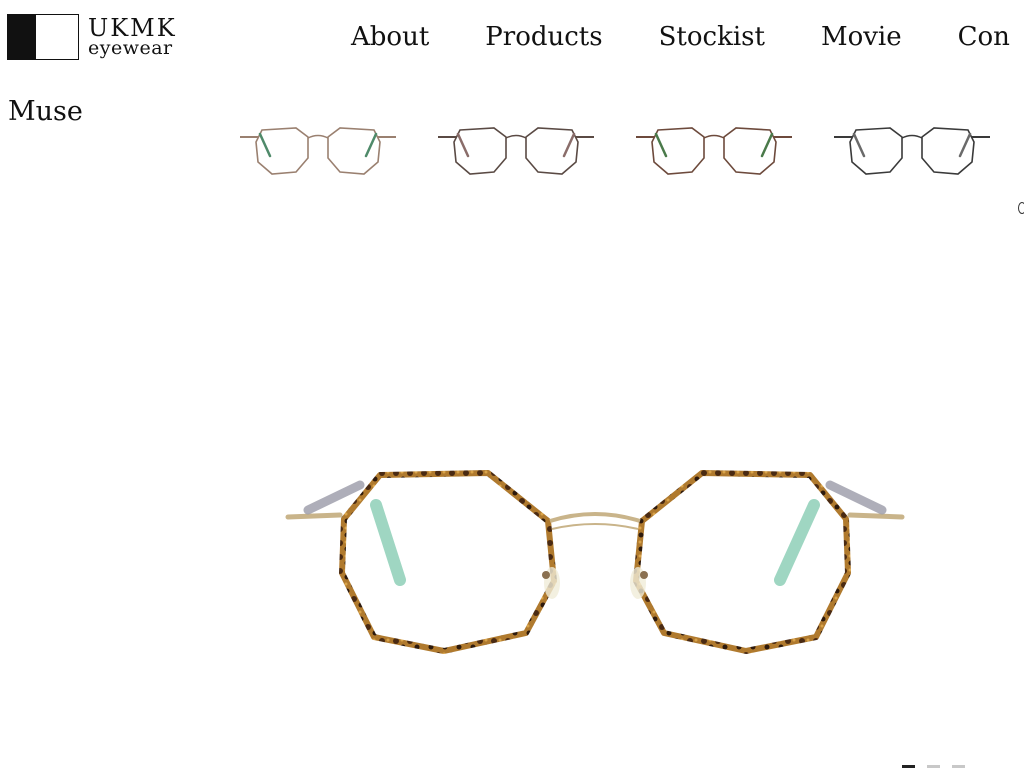 Image resolution: width=1024 pixels, height=769 pixels. What do you see at coordinates (543, 37) in the screenshot?
I see `nav-products: Products` at bounding box center [543, 37].